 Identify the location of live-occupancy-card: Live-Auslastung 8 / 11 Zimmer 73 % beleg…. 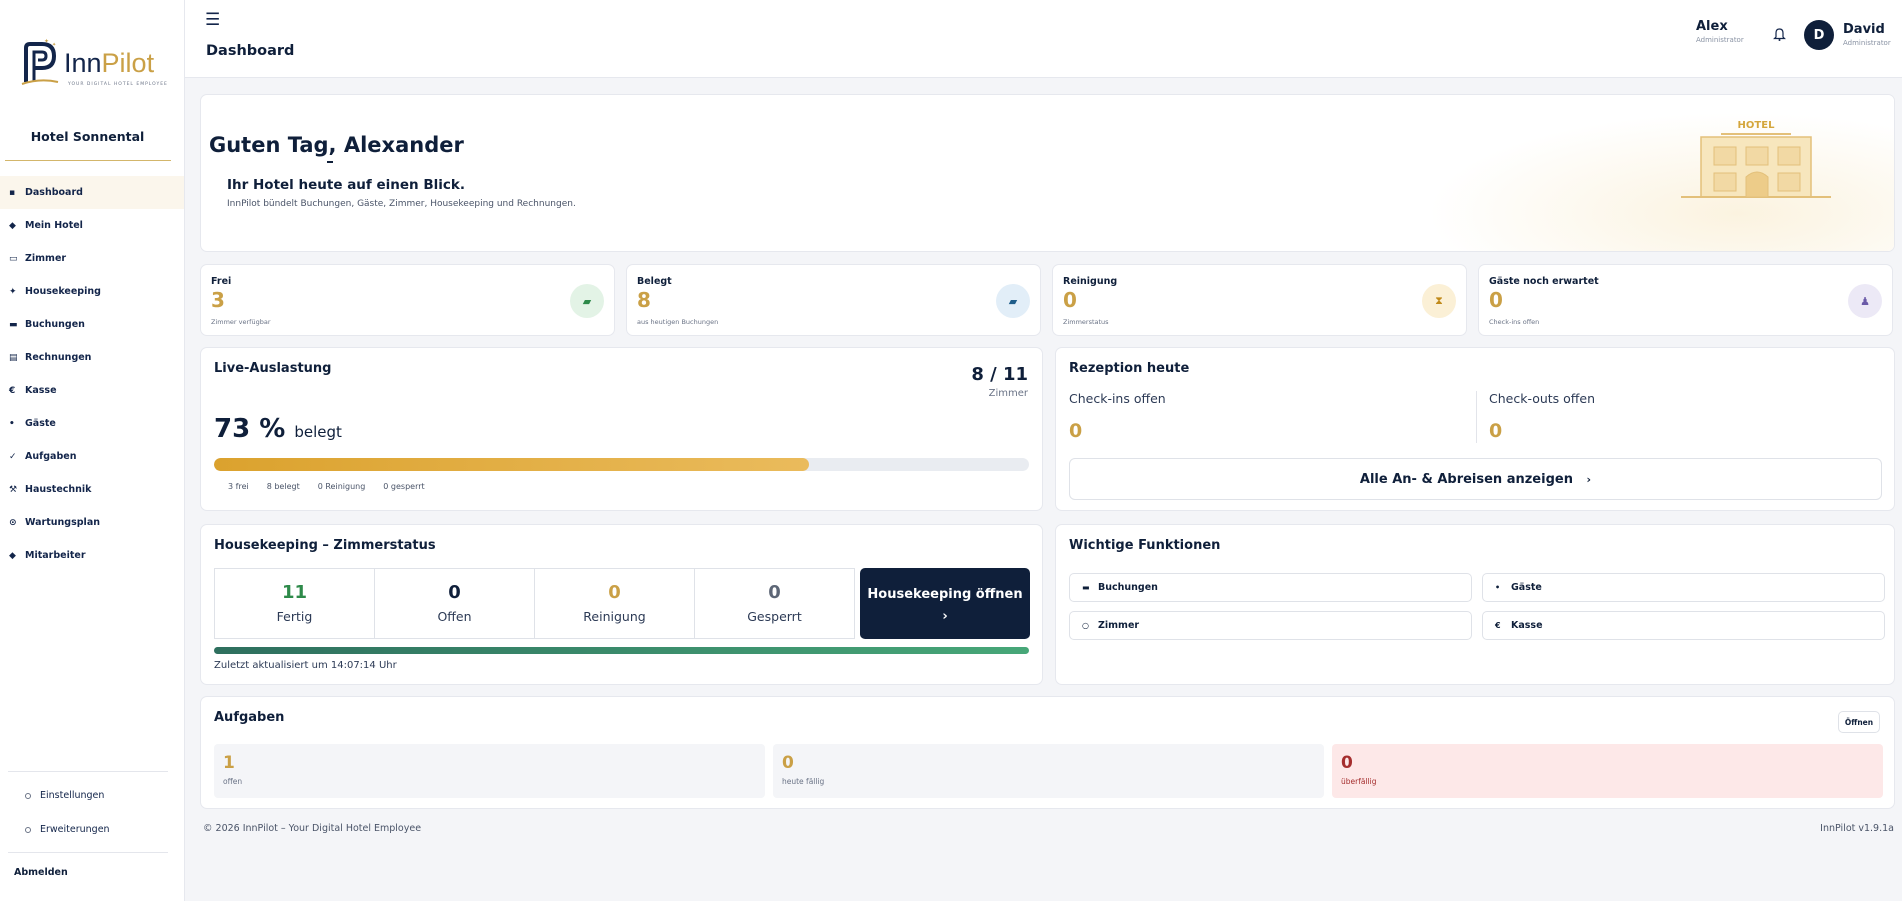
(621, 429).